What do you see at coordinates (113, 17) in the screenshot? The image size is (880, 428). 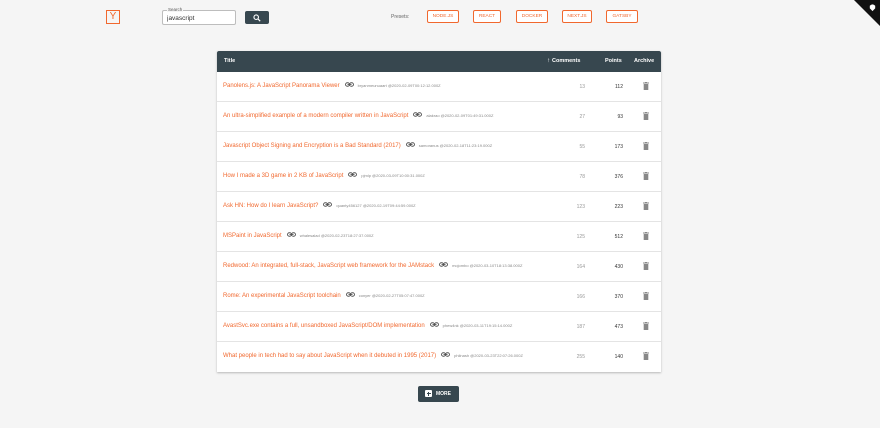 I see `site-logo: Y` at bounding box center [113, 17].